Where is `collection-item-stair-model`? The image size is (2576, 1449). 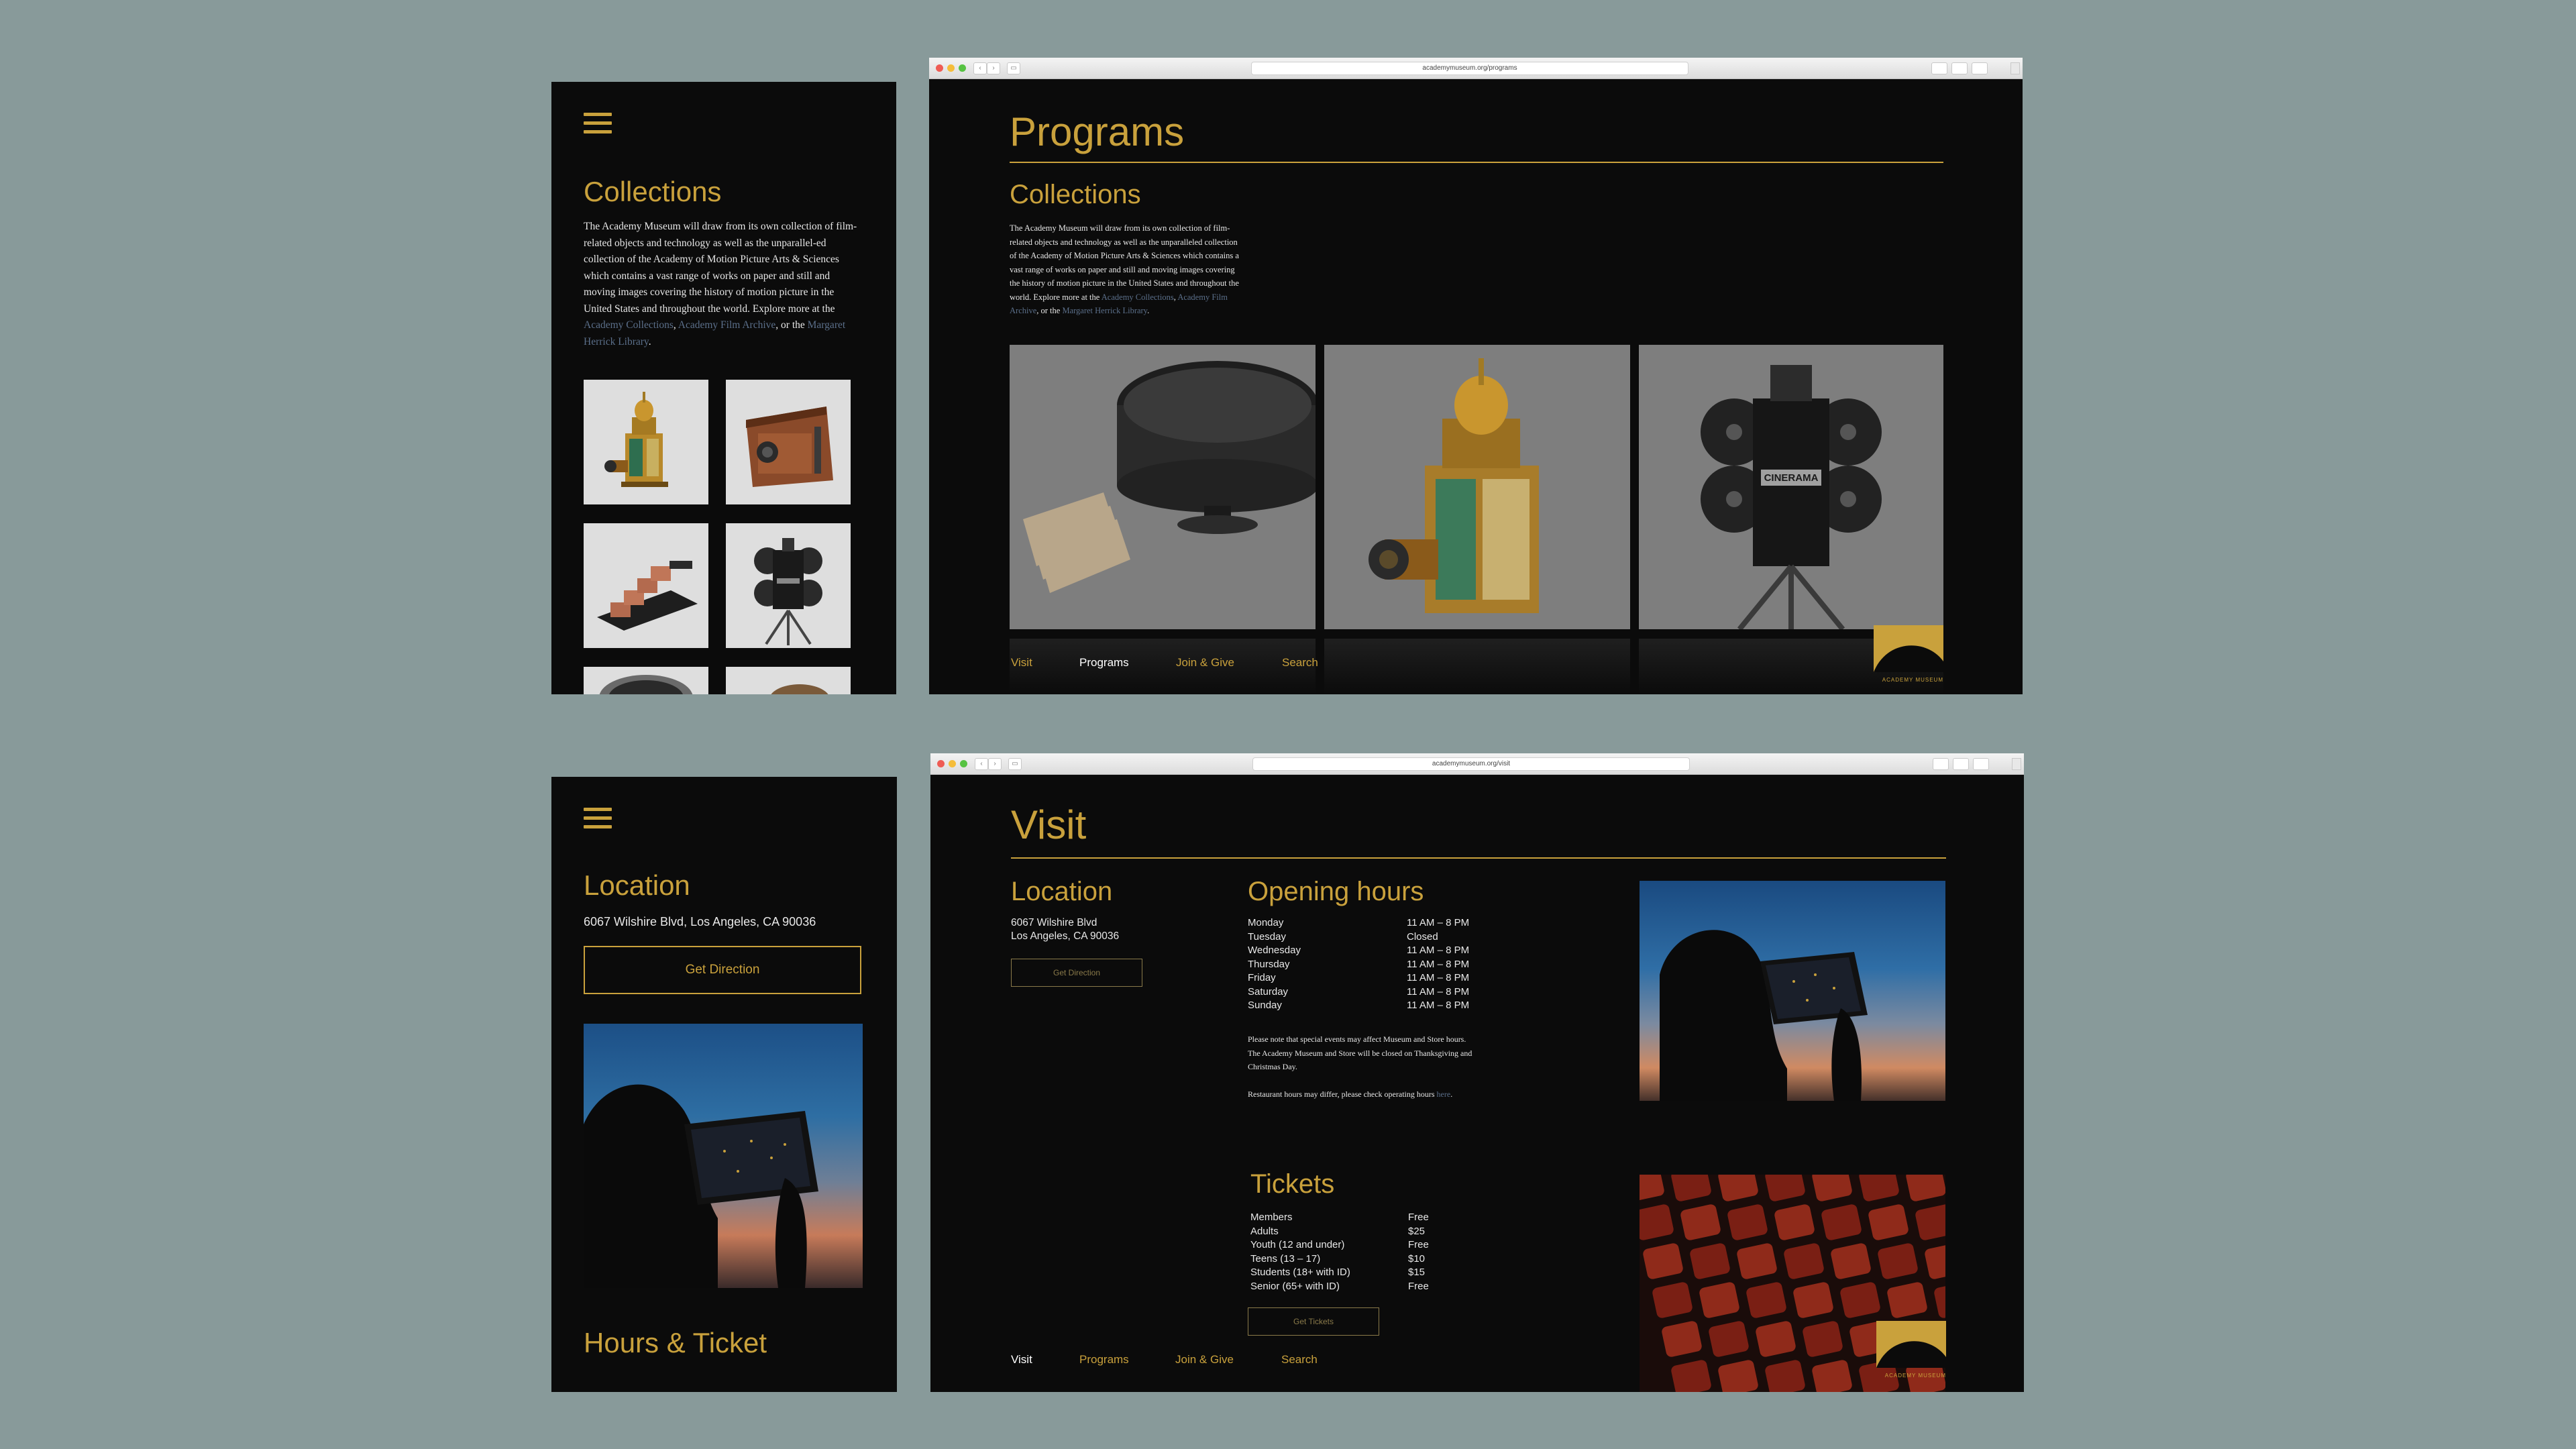
collection-item-stair-model is located at coordinates (646, 585).